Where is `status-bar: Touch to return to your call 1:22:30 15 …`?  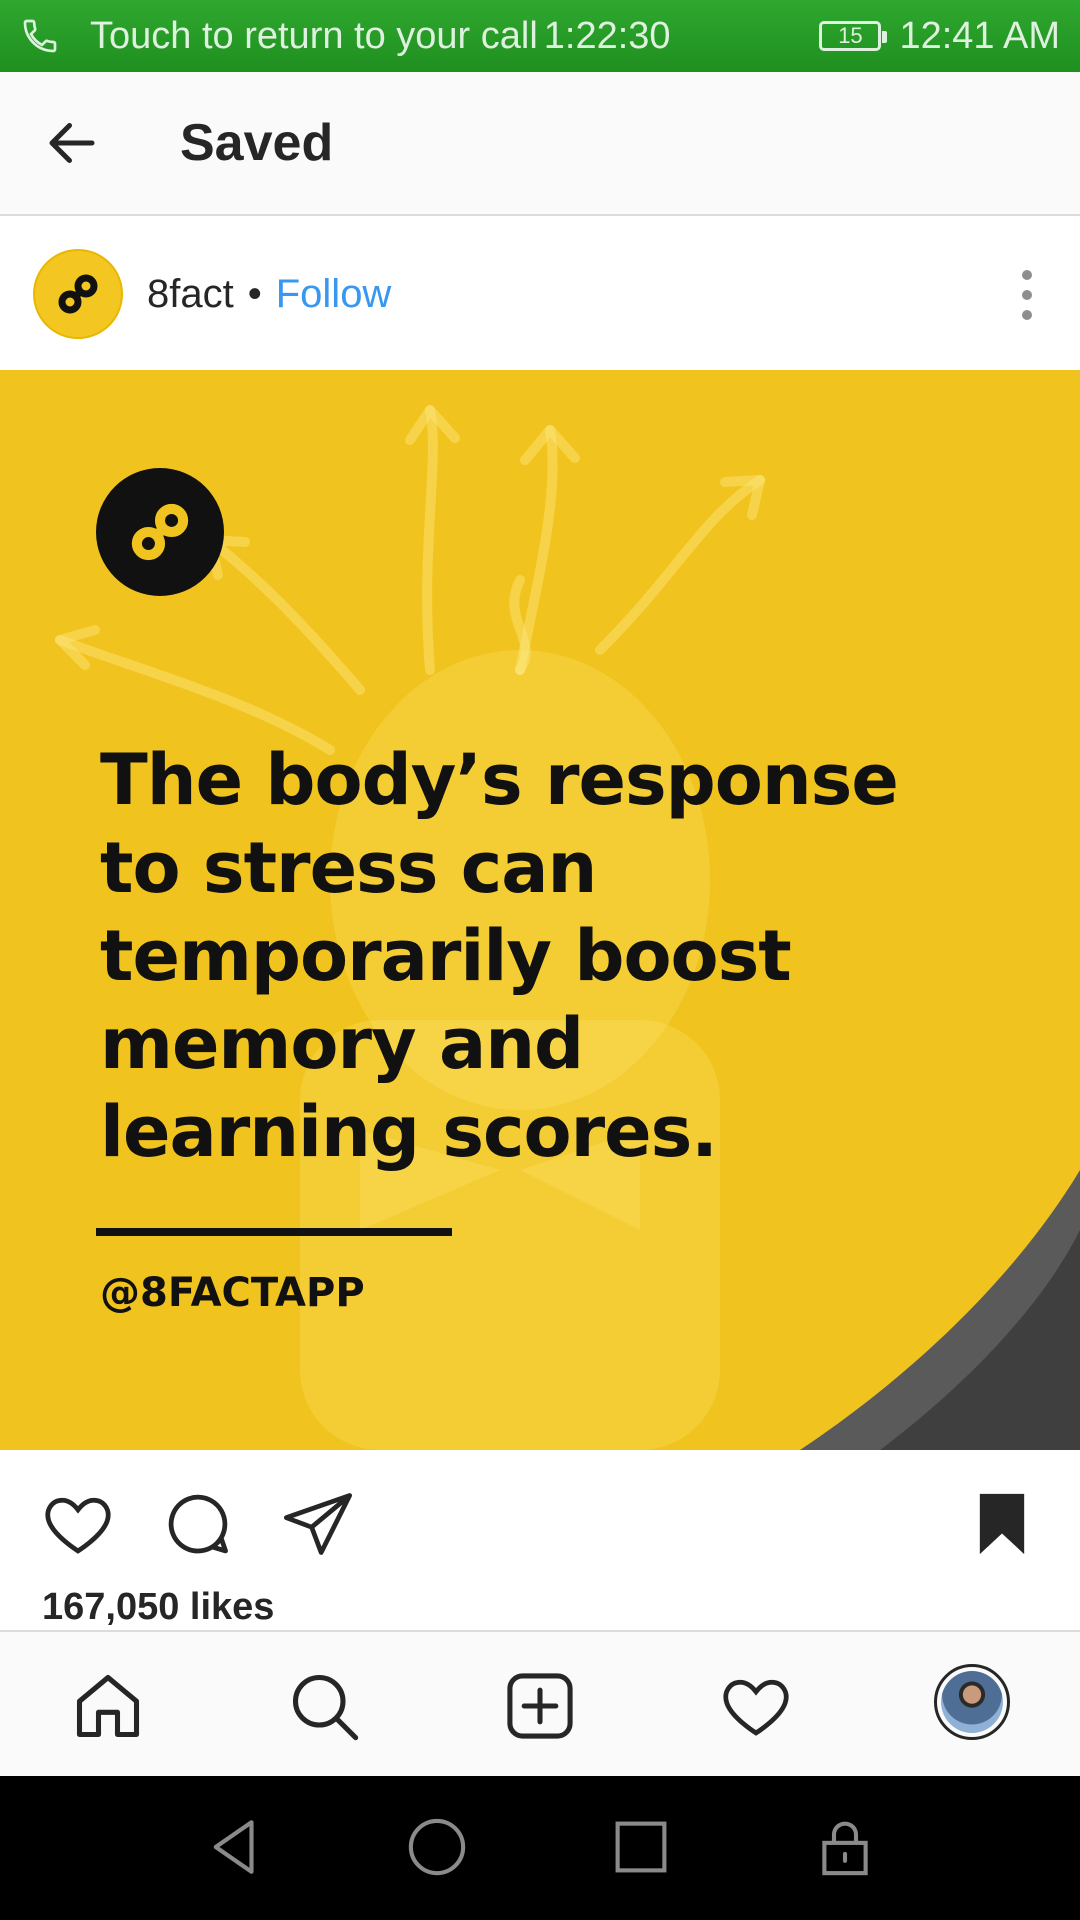 status-bar: Touch to return to your call 1:22:30 15 … is located at coordinates (540, 36).